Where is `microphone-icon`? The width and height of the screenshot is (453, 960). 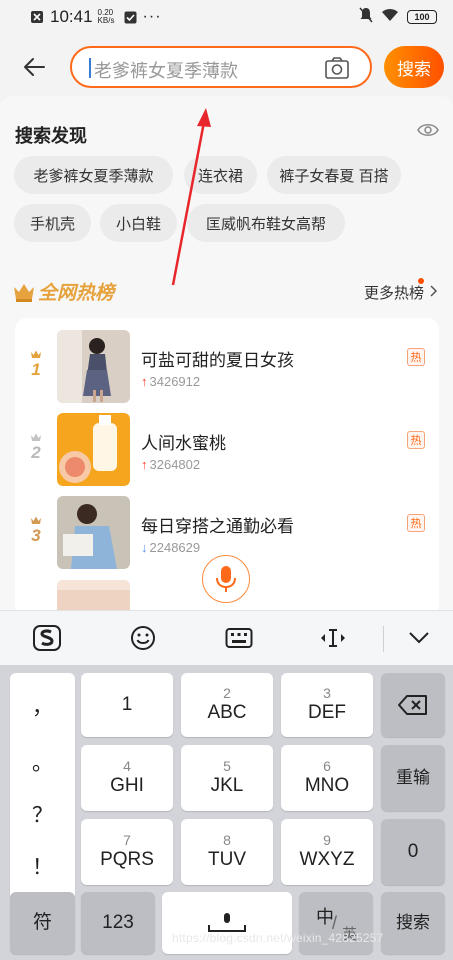
microphone-icon is located at coordinates (226, 579).